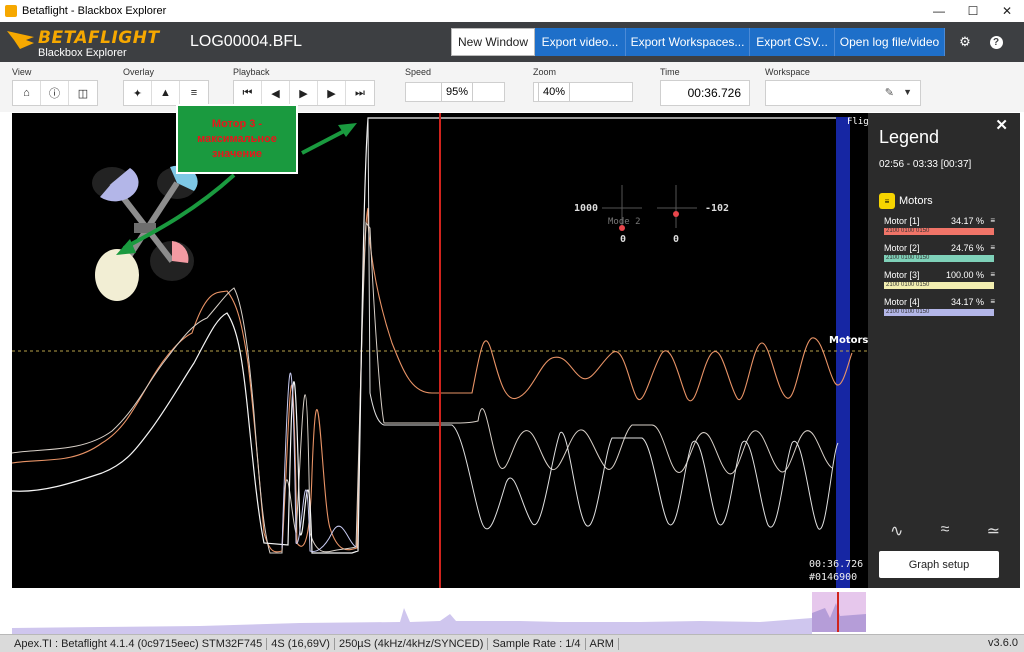  I want to click on workspace-select: ✎ ▼, so click(843, 93).